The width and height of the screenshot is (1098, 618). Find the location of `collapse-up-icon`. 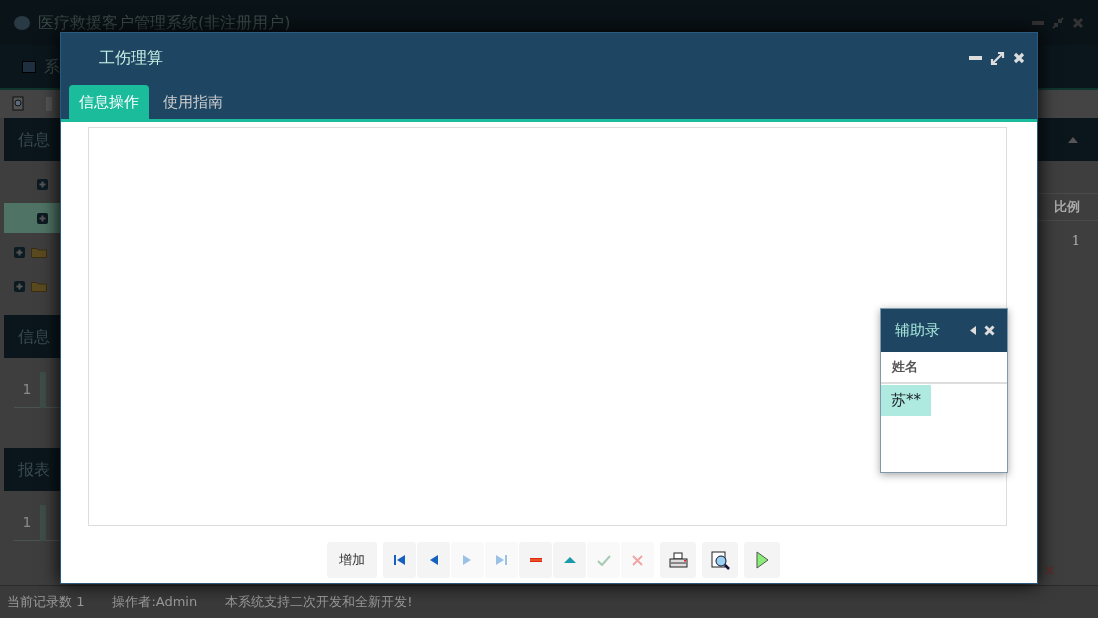

collapse-up-icon is located at coordinates (1073, 139).